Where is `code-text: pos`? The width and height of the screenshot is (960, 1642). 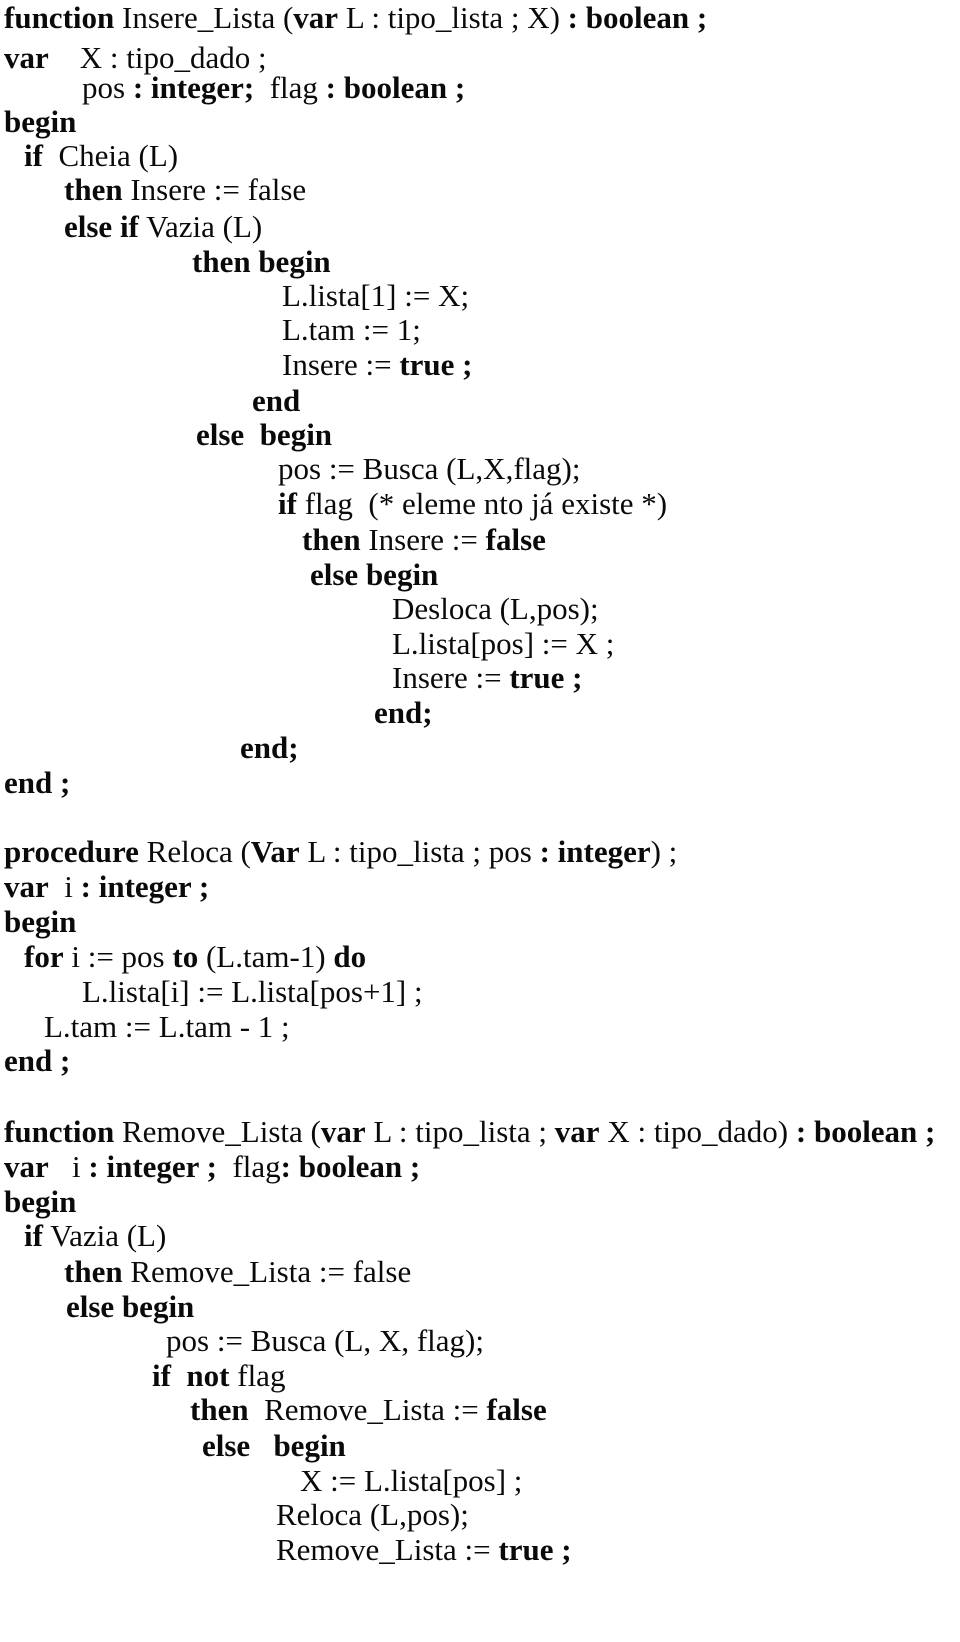 code-text: pos is located at coordinates (107, 87).